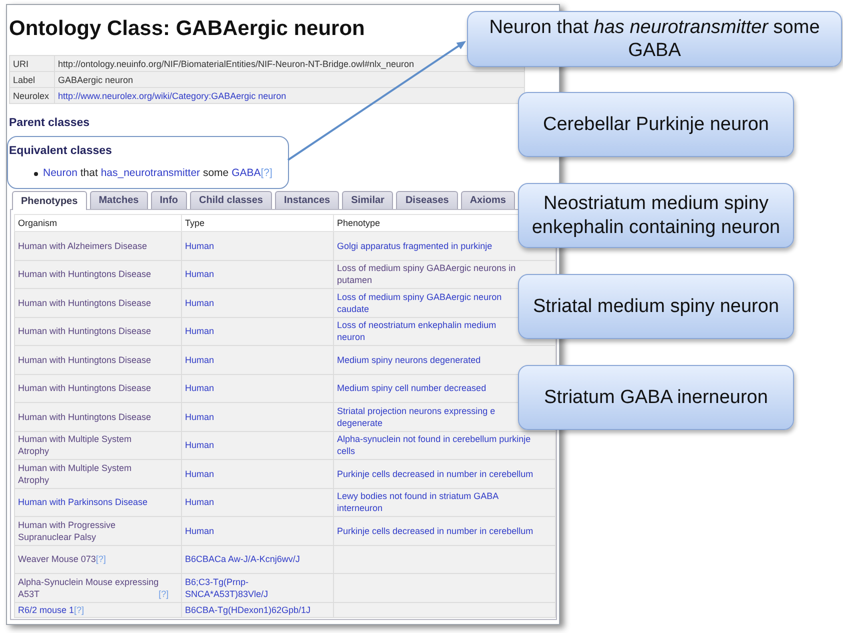 The image size is (843, 633). What do you see at coordinates (258, 223) in the screenshot?
I see `column-header: Type` at bounding box center [258, 223].